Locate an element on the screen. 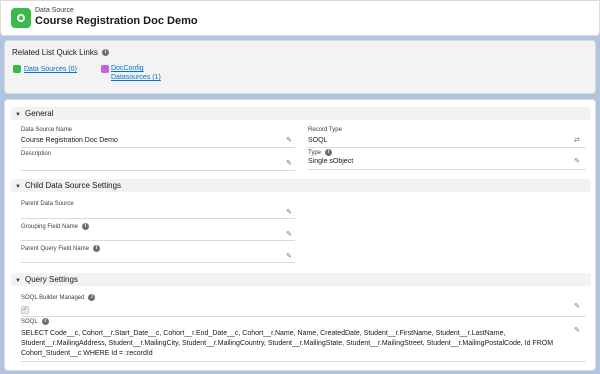 The width and height of the screenshot is (600, 374). section-child-data-source-settings: ▼ Child Data Source Settings is located at coordinates (301, 185).